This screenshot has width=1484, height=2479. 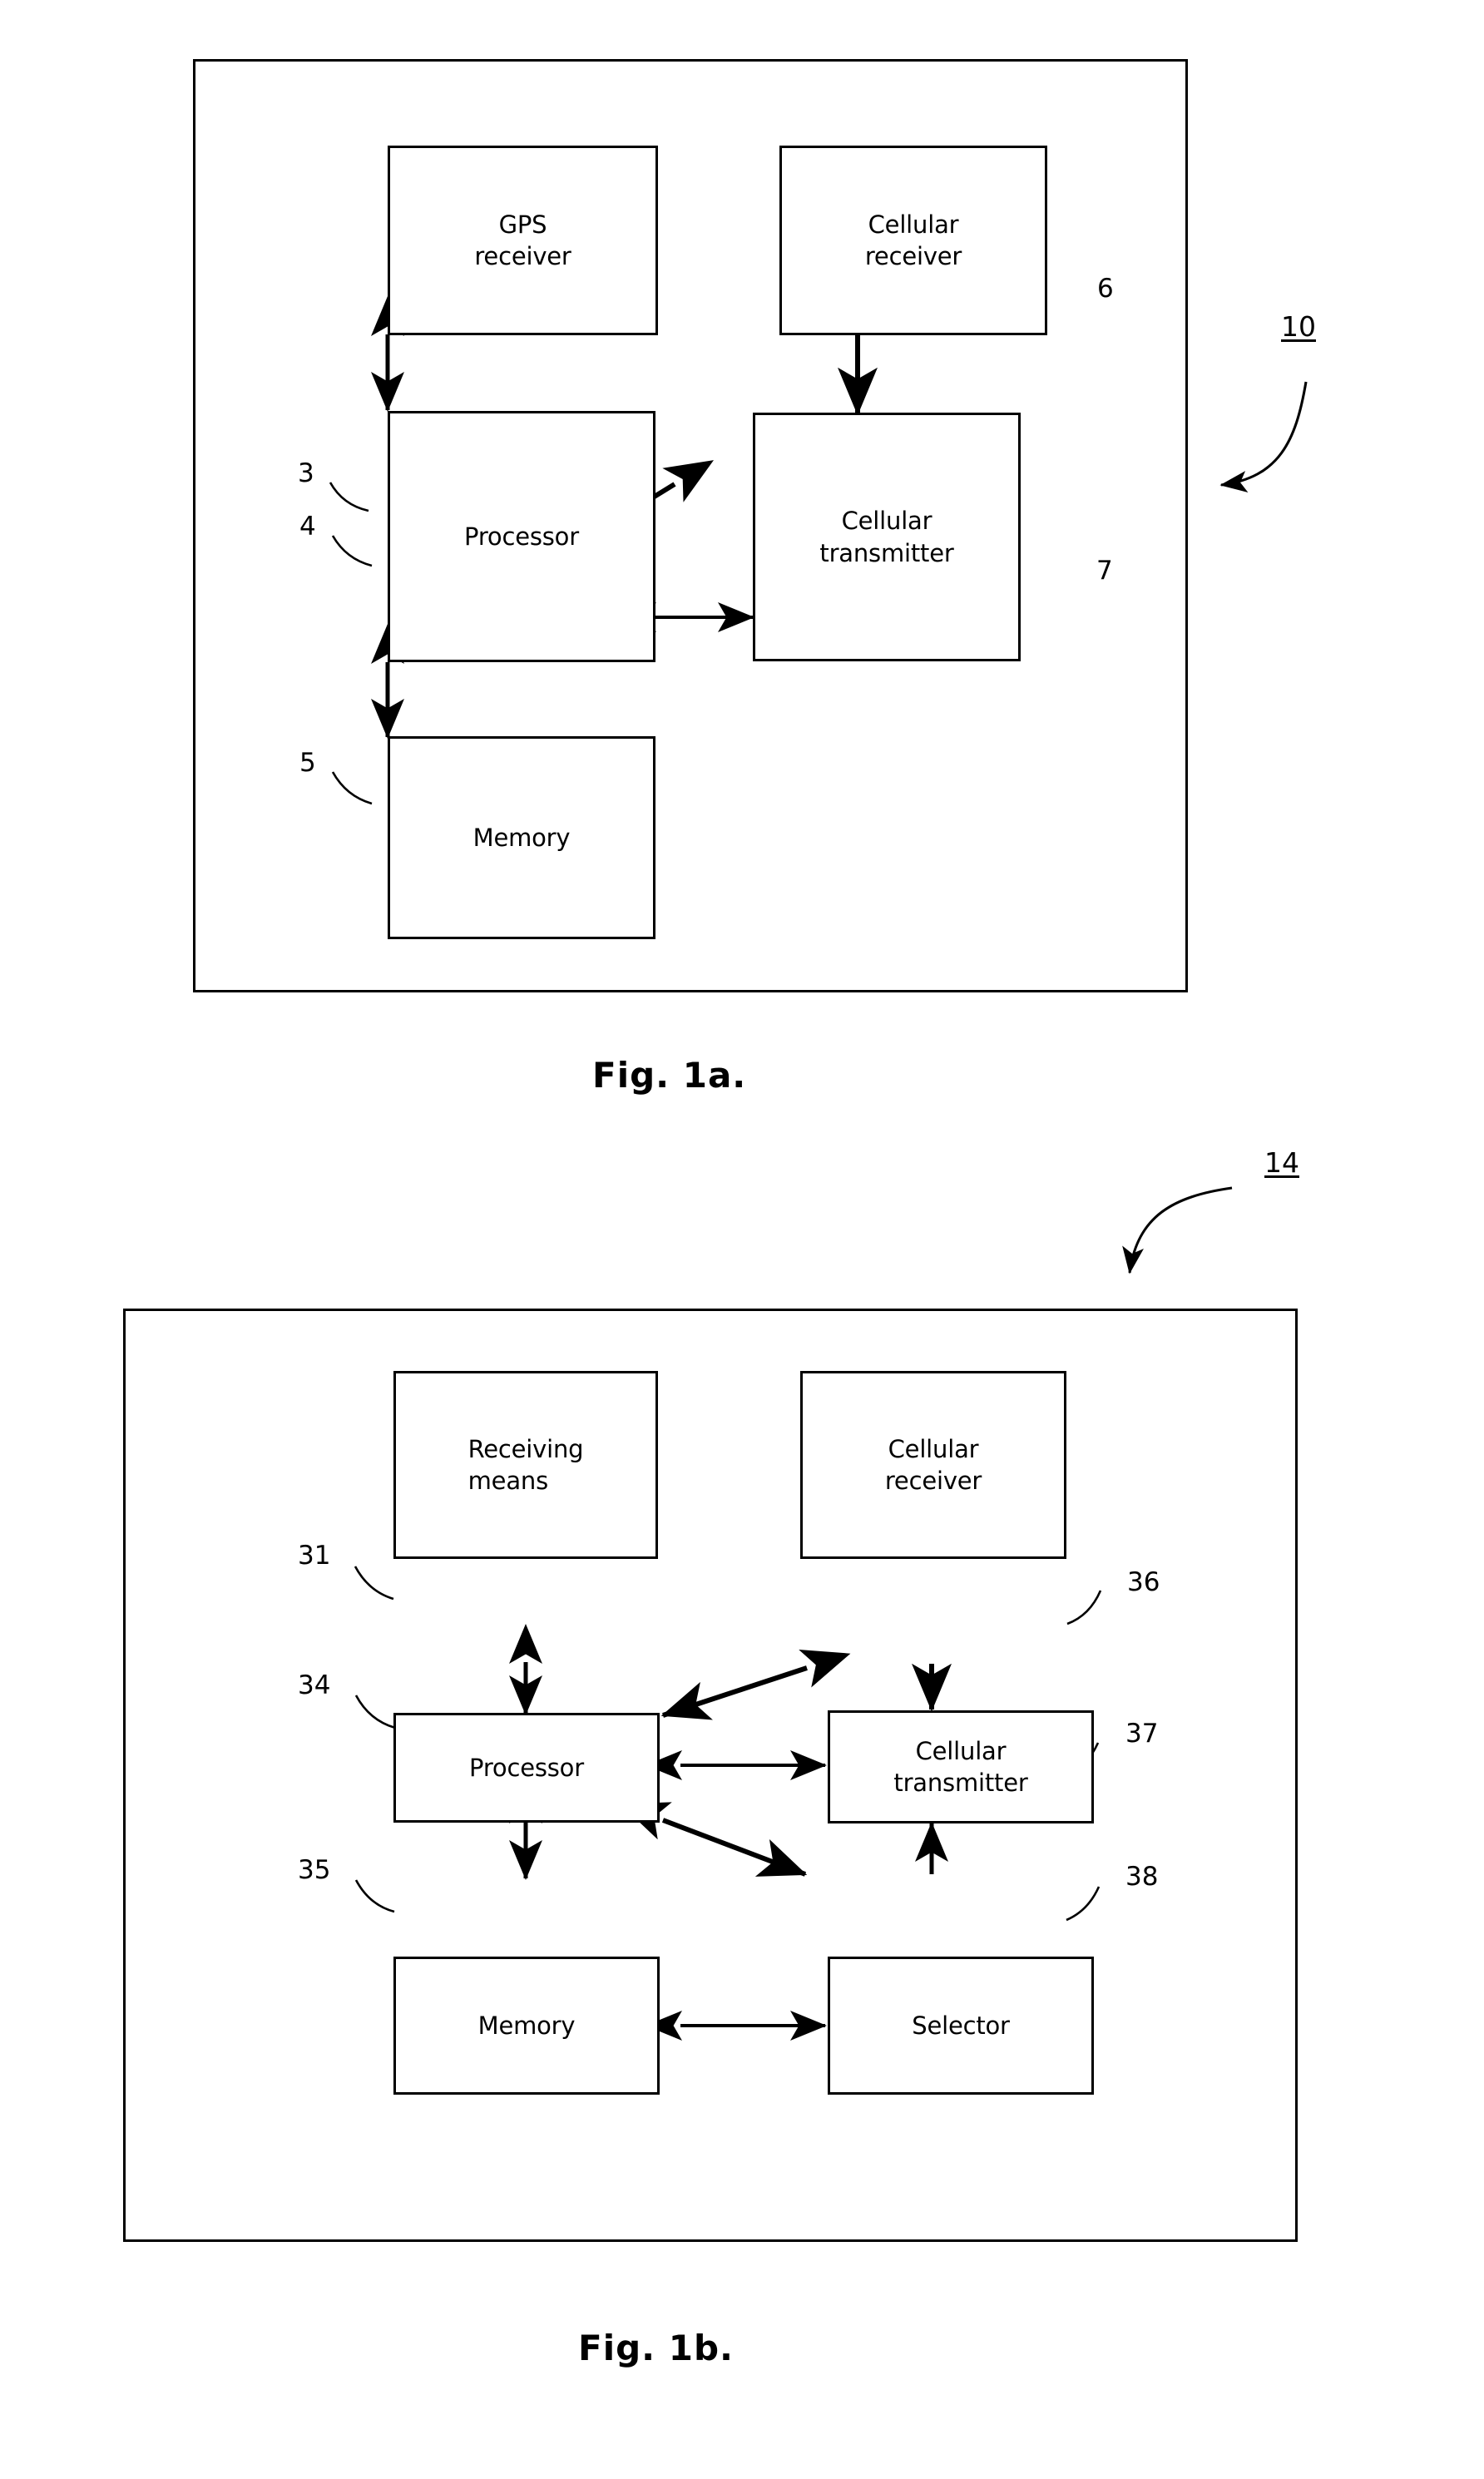 What do you see at coordinates (307, 527) in the screenshot?
I see `ref-number-4: 4` at bounding box center [307, 527].